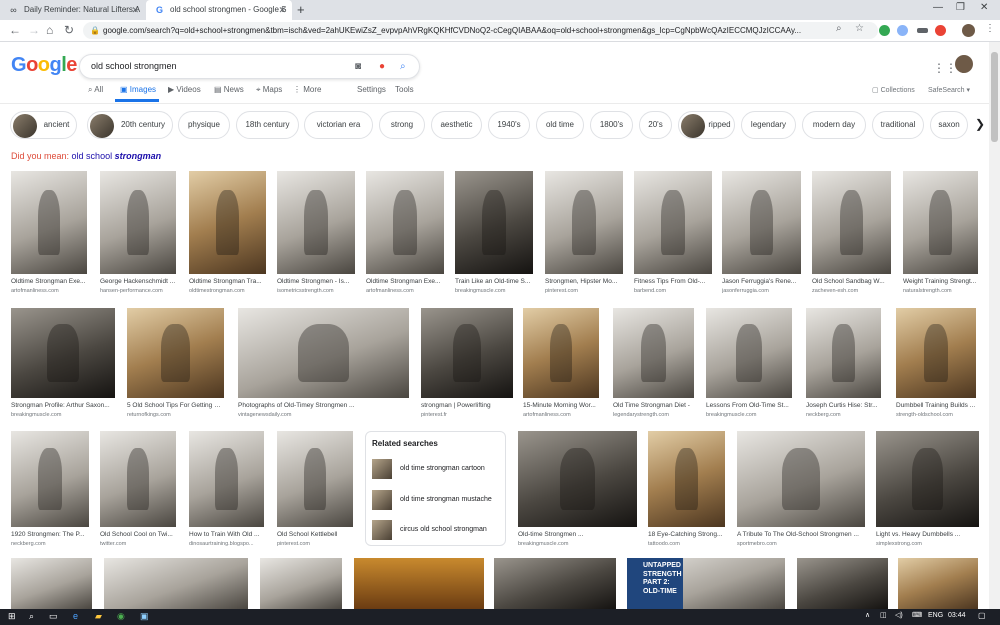  Describe the element at coordinates (382, 66) in the screenshot. I see `microphone-icon: ●` at that location.